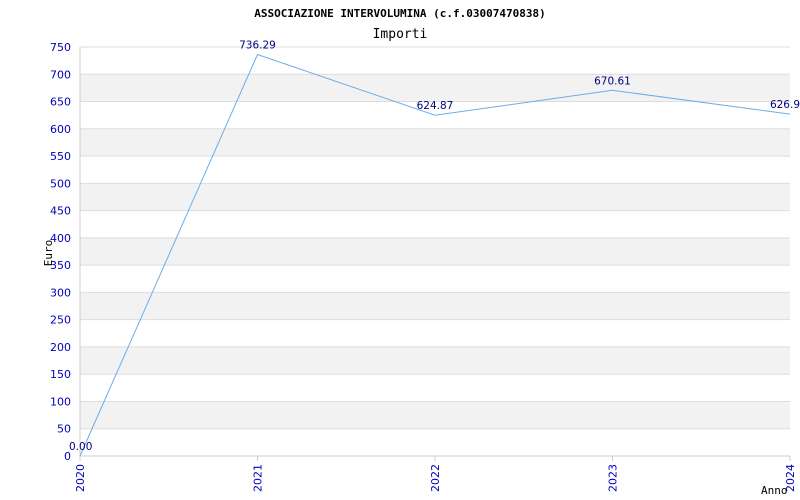  Describe the element at coordinates (60, 156) in the screenshot. I see `y-tick-label: 550` at that location.